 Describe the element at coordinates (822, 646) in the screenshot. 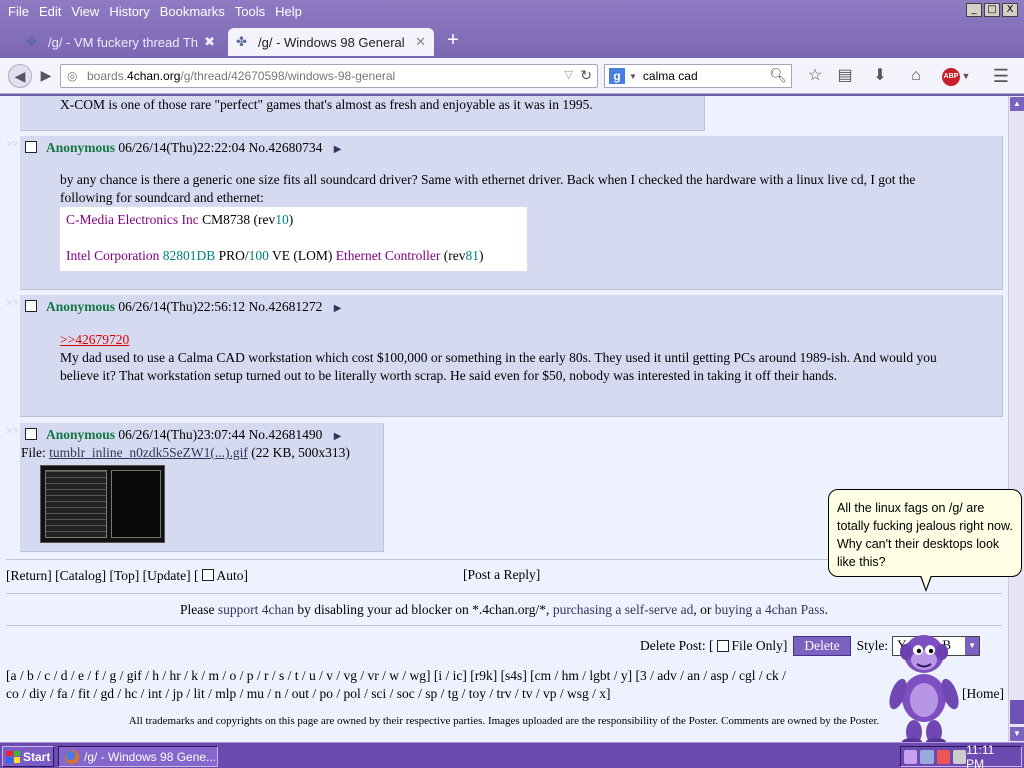

I see `delete-button: Delete` at that location.